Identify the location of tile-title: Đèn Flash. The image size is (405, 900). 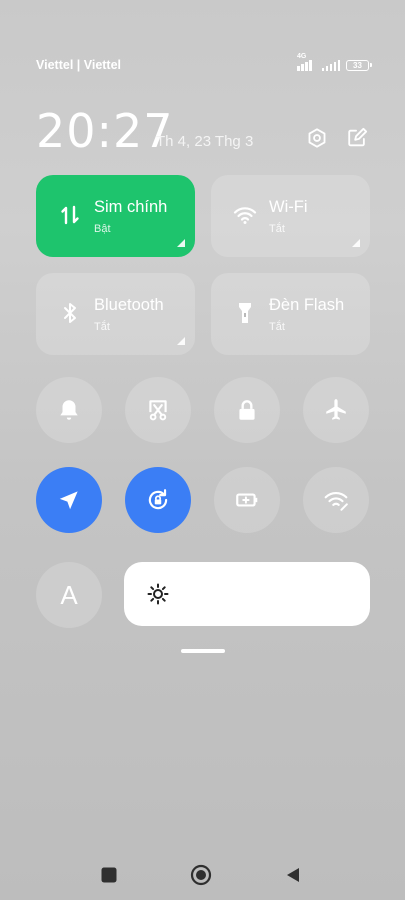
(307, 305).